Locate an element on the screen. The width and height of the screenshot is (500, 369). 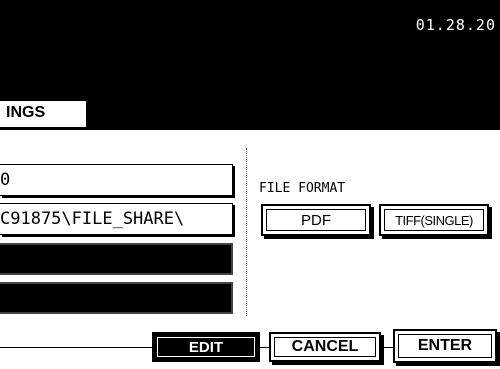
field-row-1-value: 0 is located at coordinates (5, 180).